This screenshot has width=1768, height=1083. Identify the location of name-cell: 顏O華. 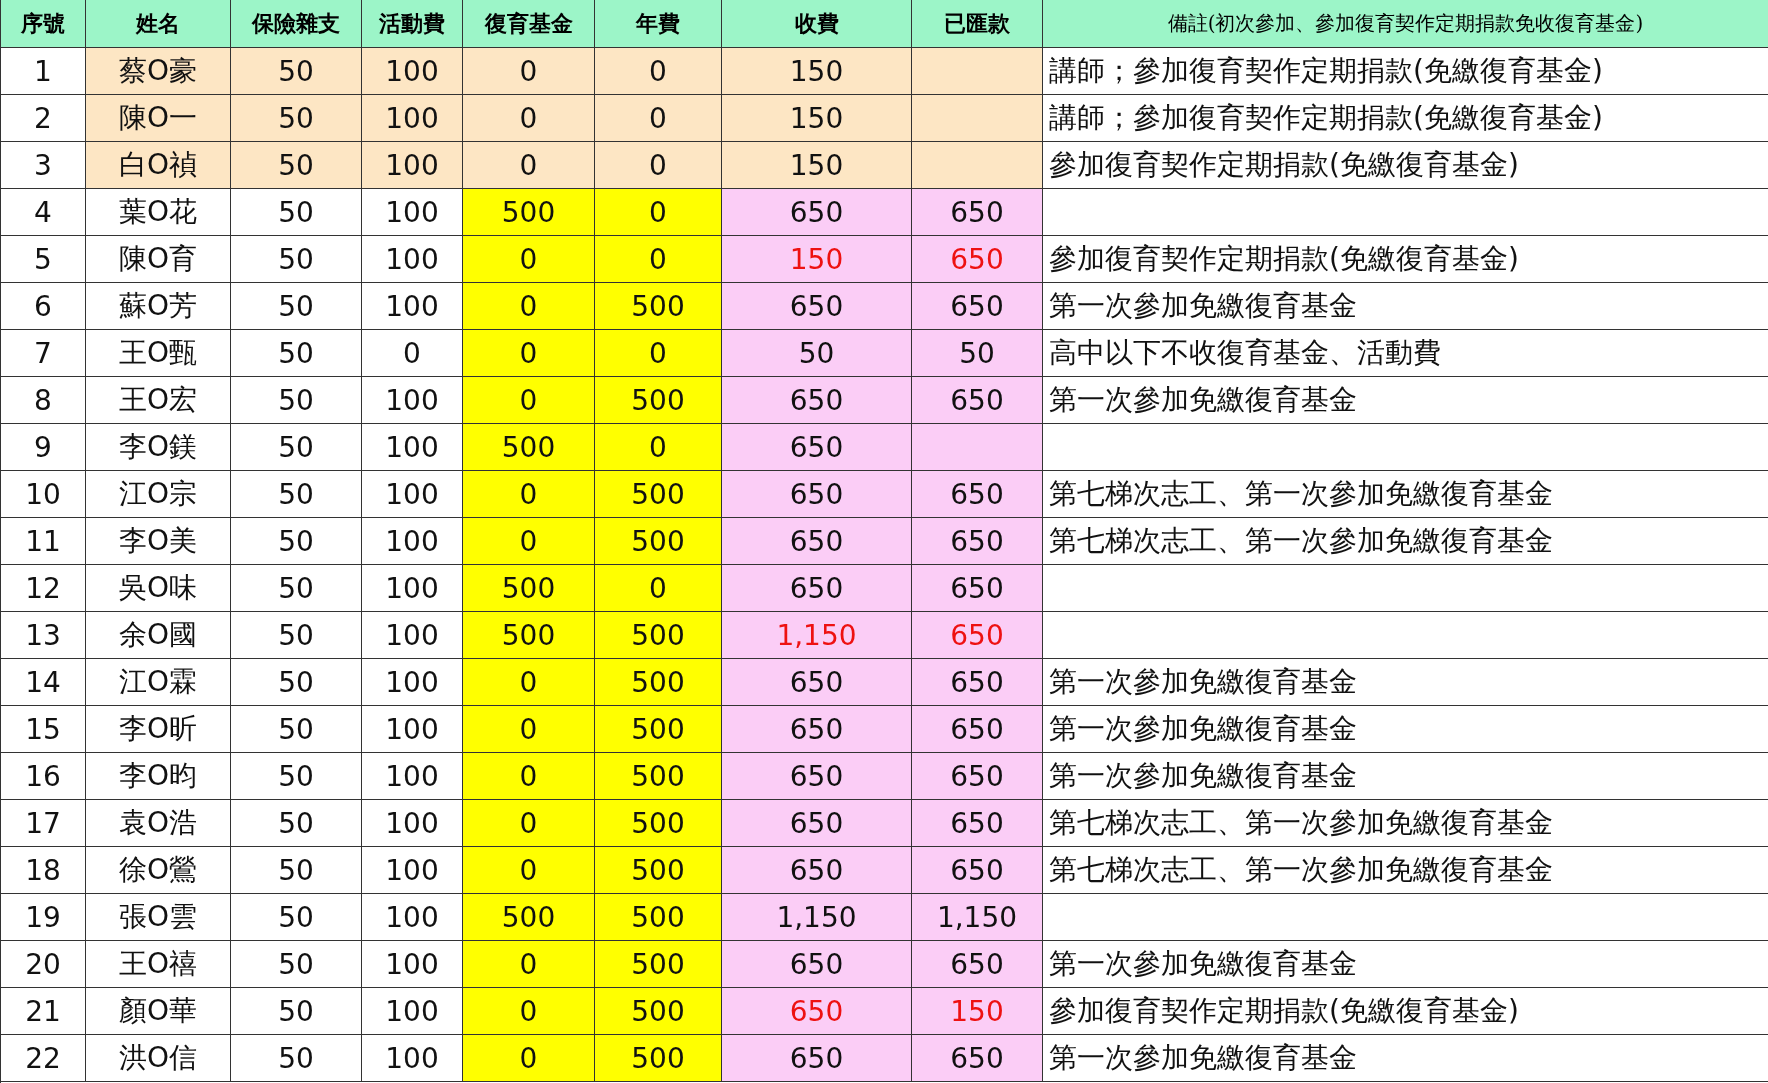
(158, 1011).